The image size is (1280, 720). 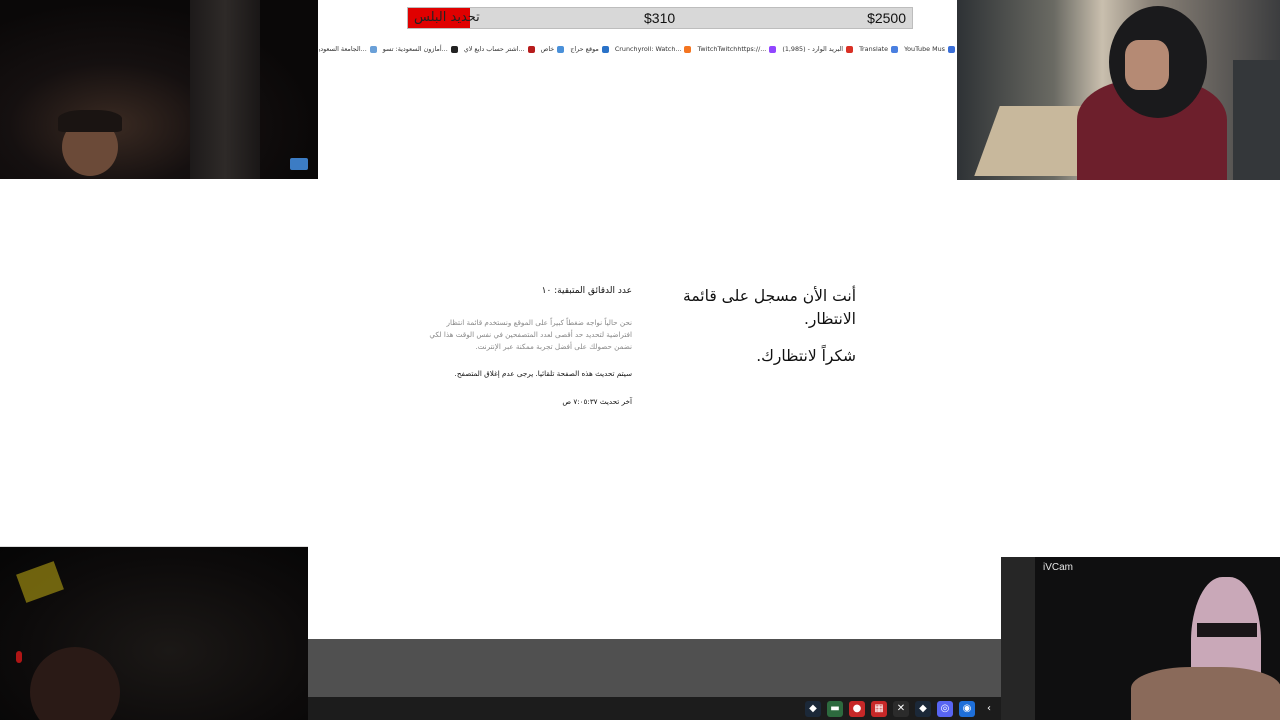 I want to click on person-hair, so click(x=90, y=121).